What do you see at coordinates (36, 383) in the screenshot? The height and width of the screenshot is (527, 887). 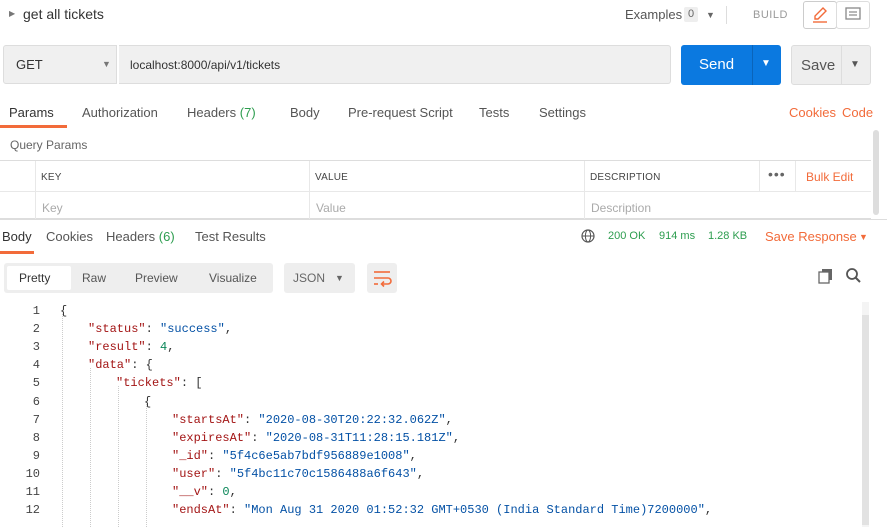 I see `line-number: 5` at bounding box center [36, 383].